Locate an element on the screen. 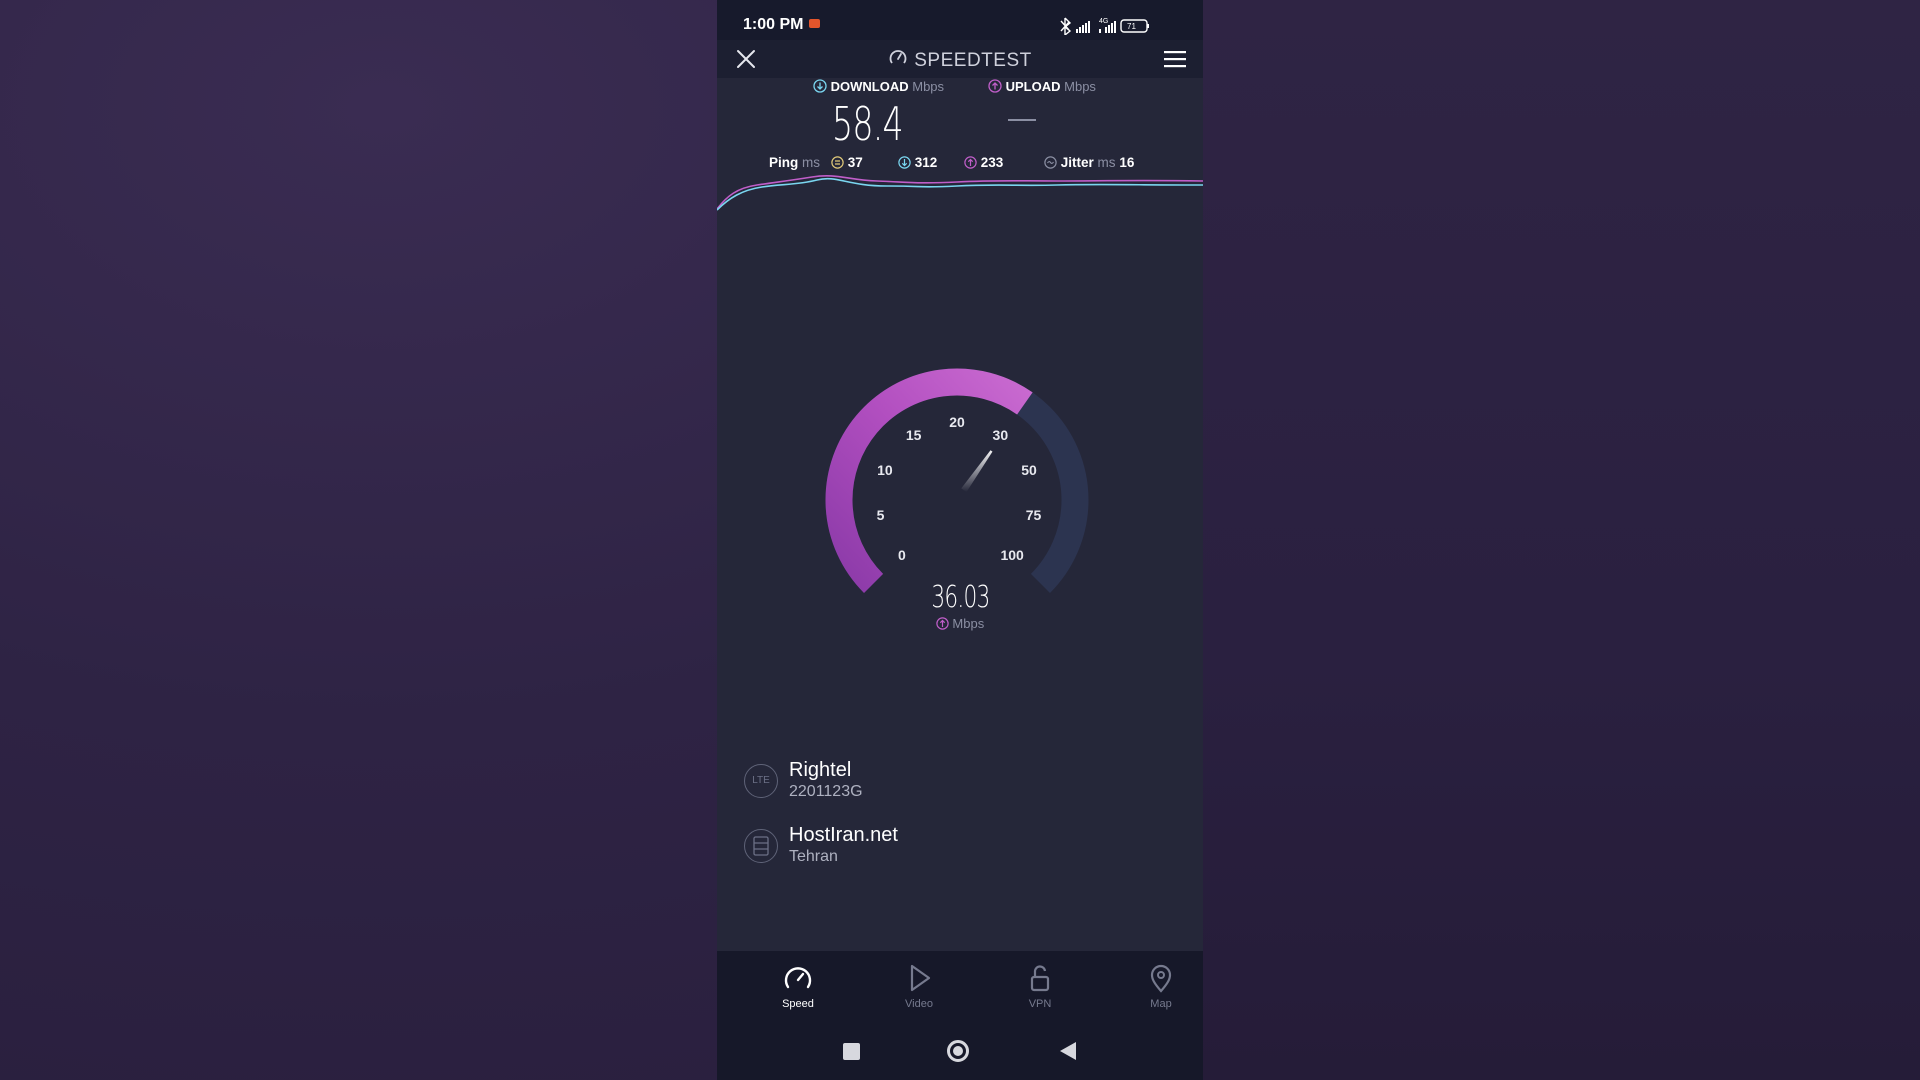 The width and height of the screenshot is (1920, 1080). gauge-tick-label: 0 is located at coordinates (902, 555).